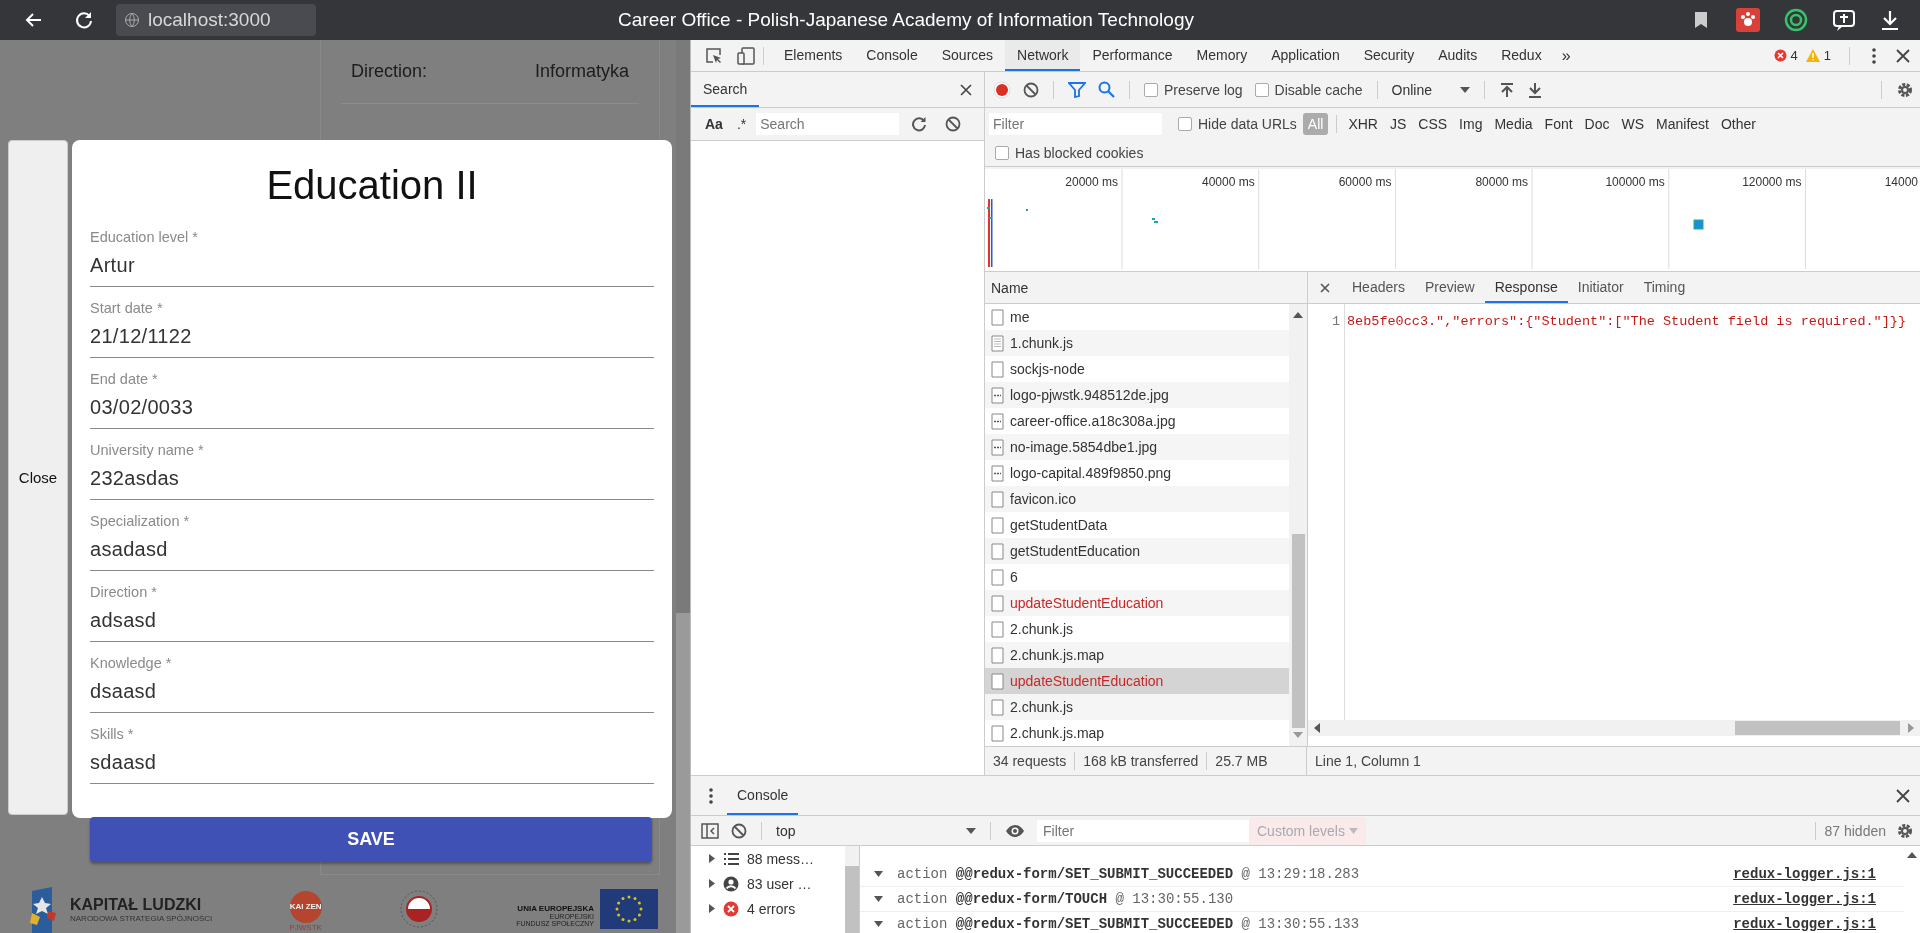 This screenshot has width=1920, height=933. What do you see at coordinates (1305, 55) in the screenshot?
I see `panel-tab: Application` at bounding box center [1305, 55].